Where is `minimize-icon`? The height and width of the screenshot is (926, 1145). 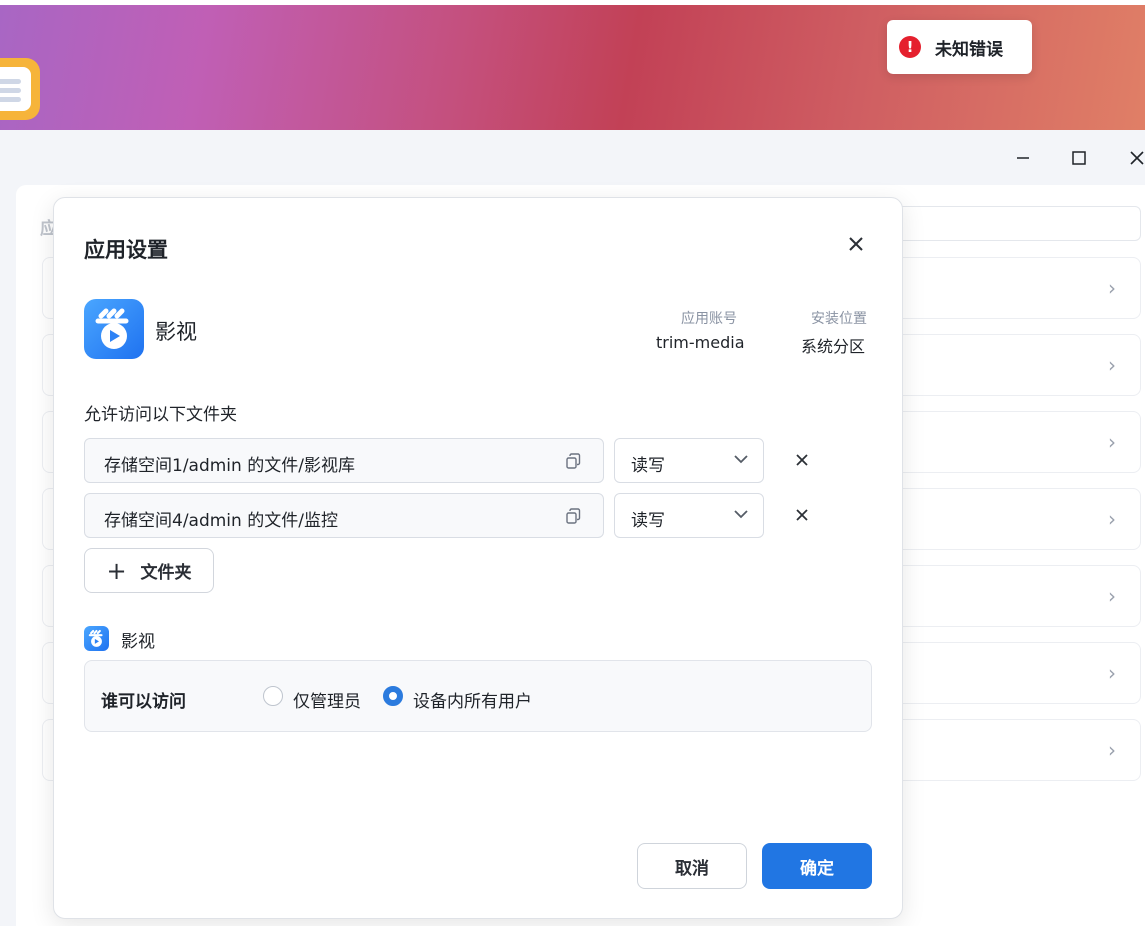 minimize-icon is located at coordinates (1023, 158).